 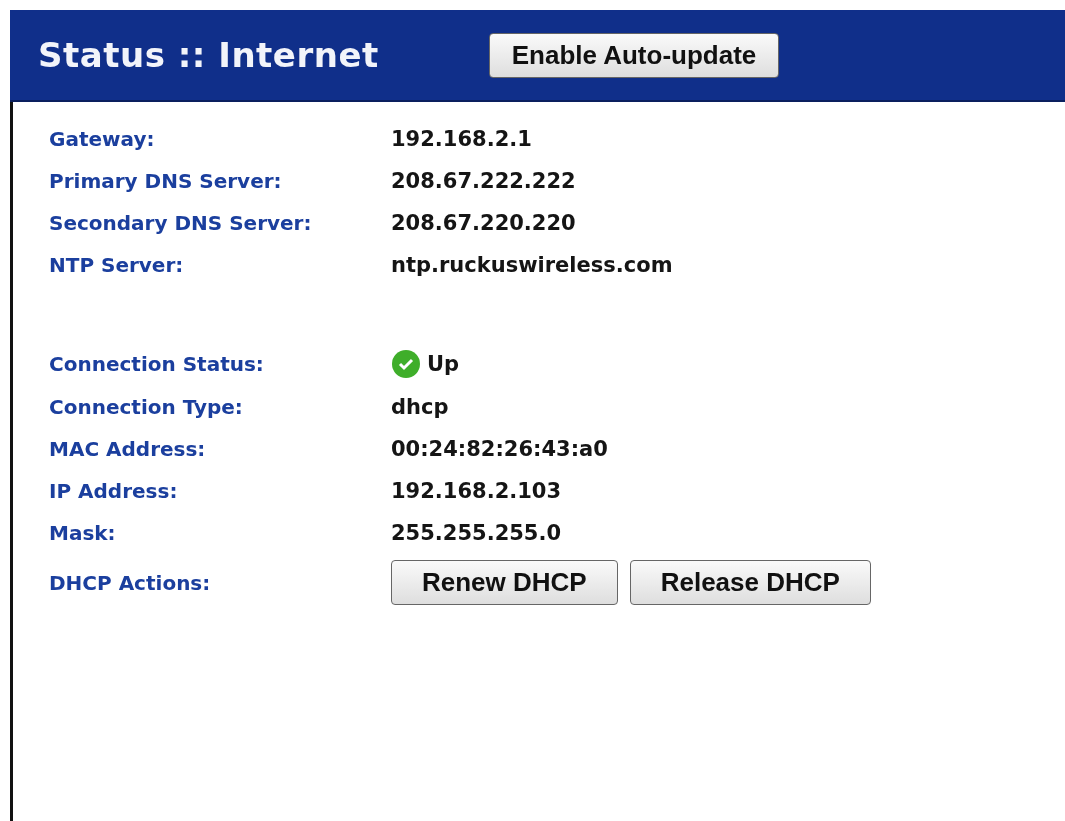 What do you see at coordinates (477, 490) in the screenshot?
I see `field-value: 192.168.2.103` at bounding box center [477, 490].